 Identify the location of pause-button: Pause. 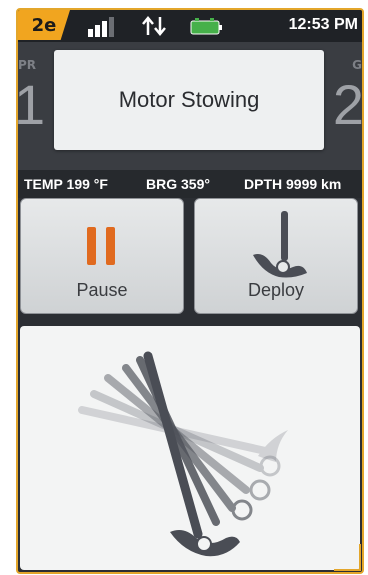
(102, 256).